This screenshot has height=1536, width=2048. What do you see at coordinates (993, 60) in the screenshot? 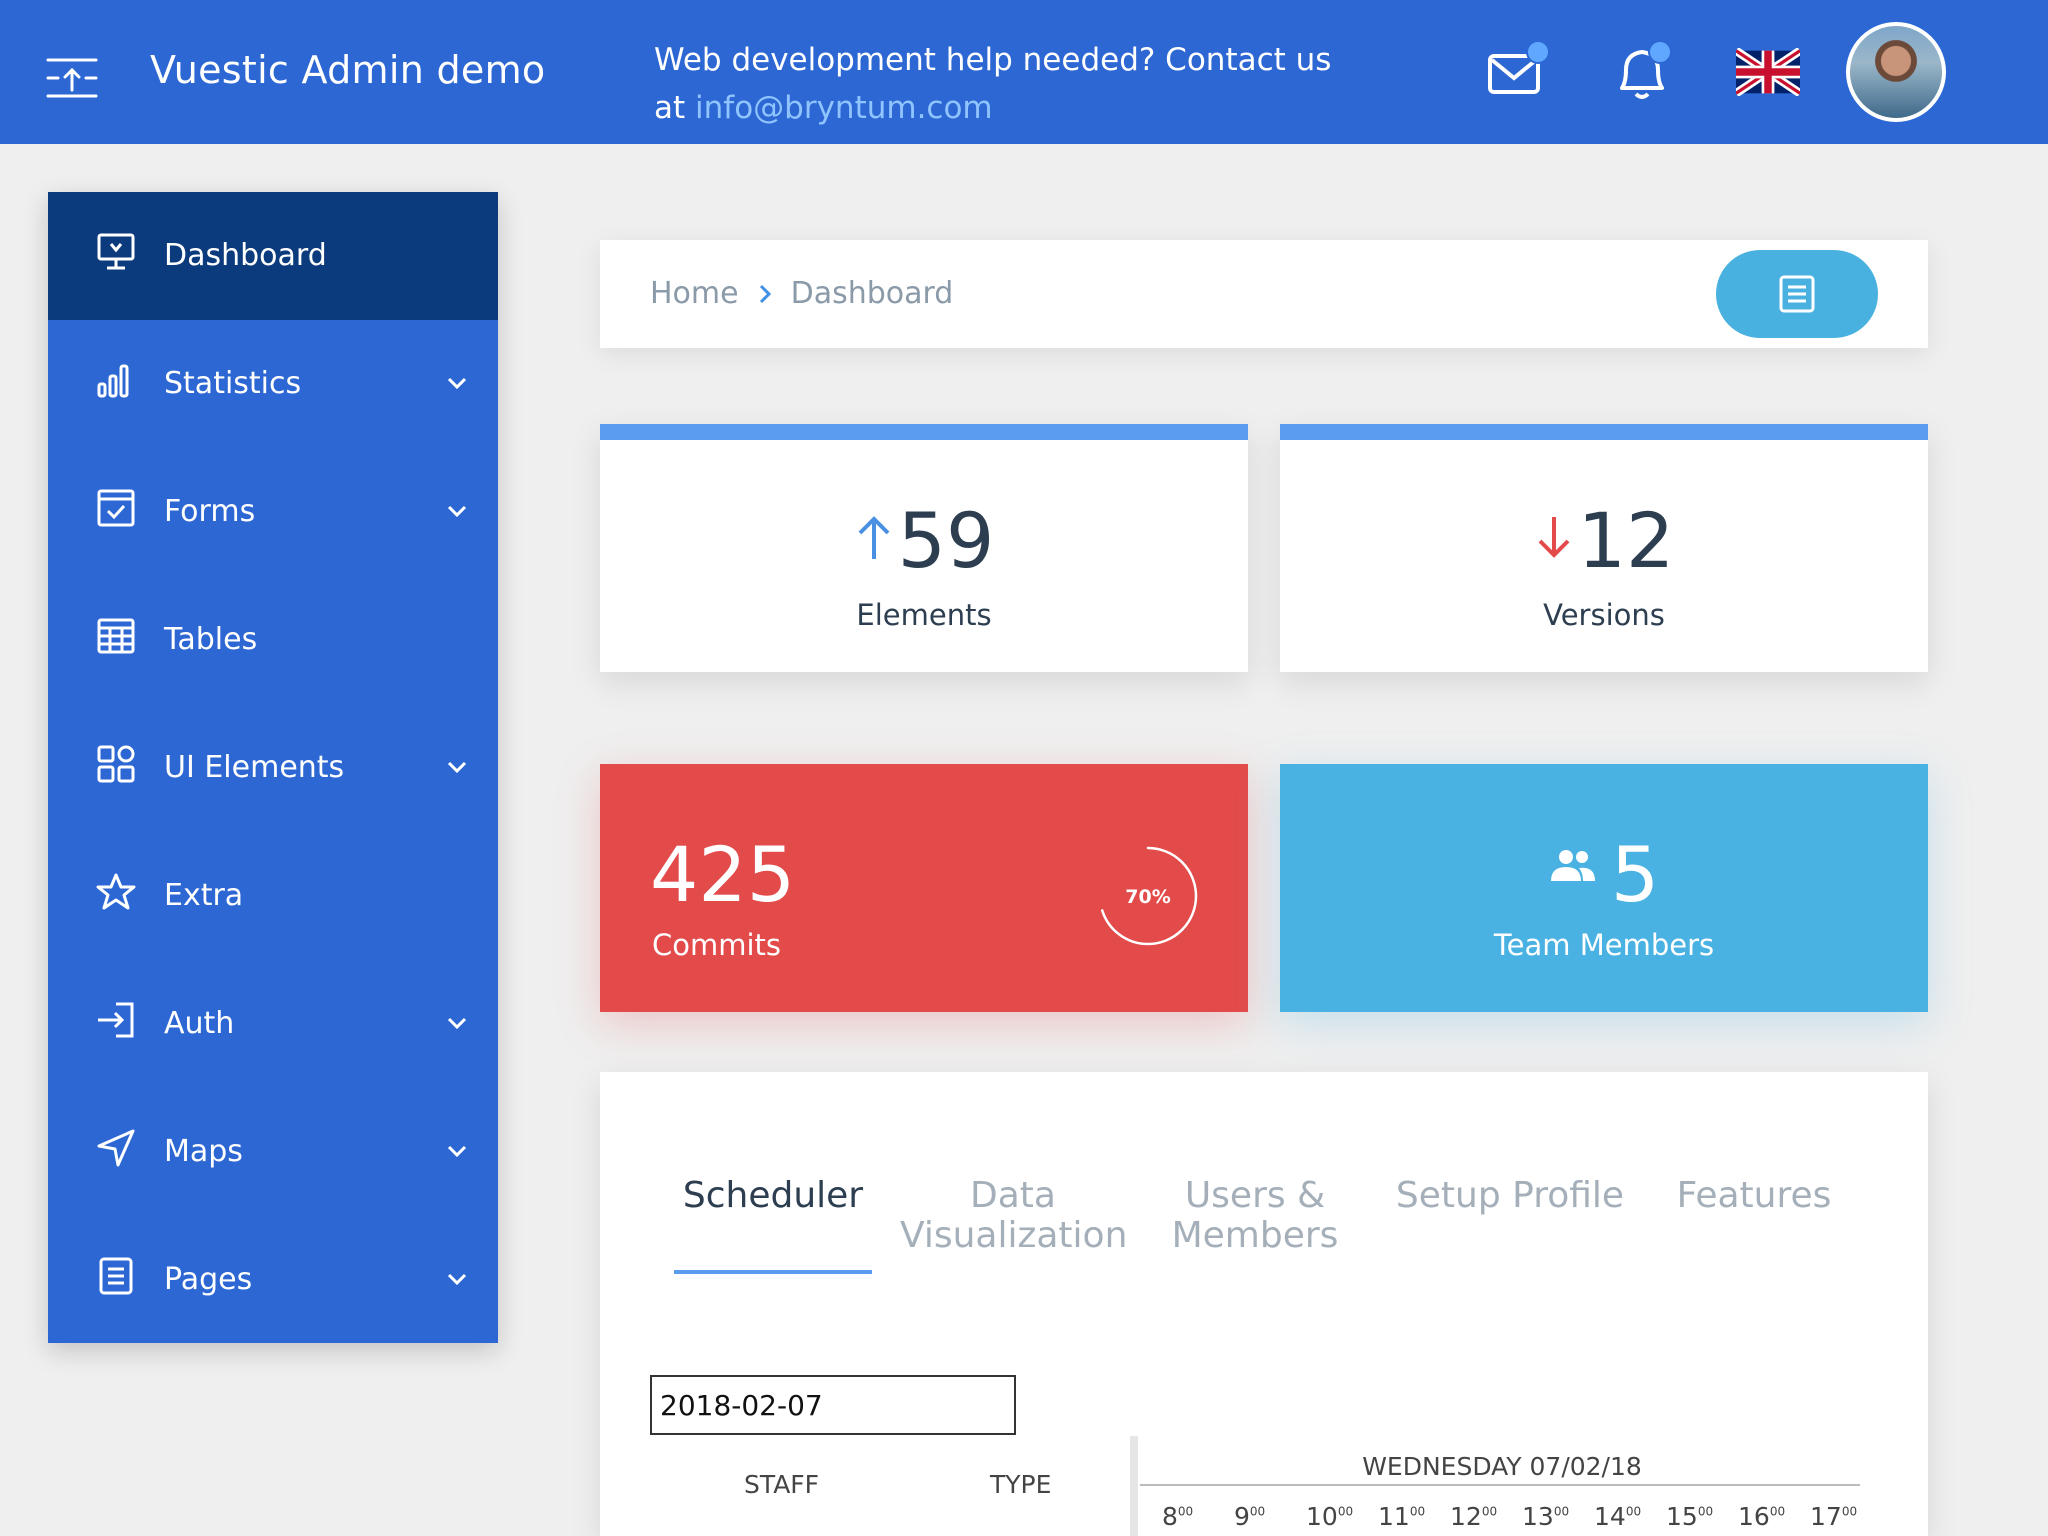
I see `help-text: Web development help needed? Contact us` at bounding box center [993, 60].